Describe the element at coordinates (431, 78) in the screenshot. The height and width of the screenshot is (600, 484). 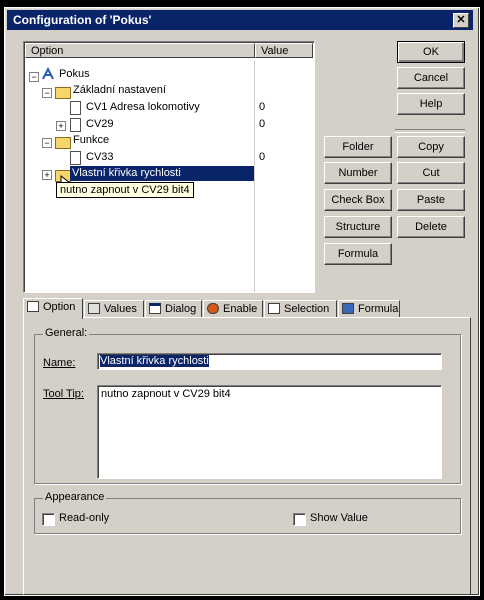
I see `cancel-button: Cancel` at that location.